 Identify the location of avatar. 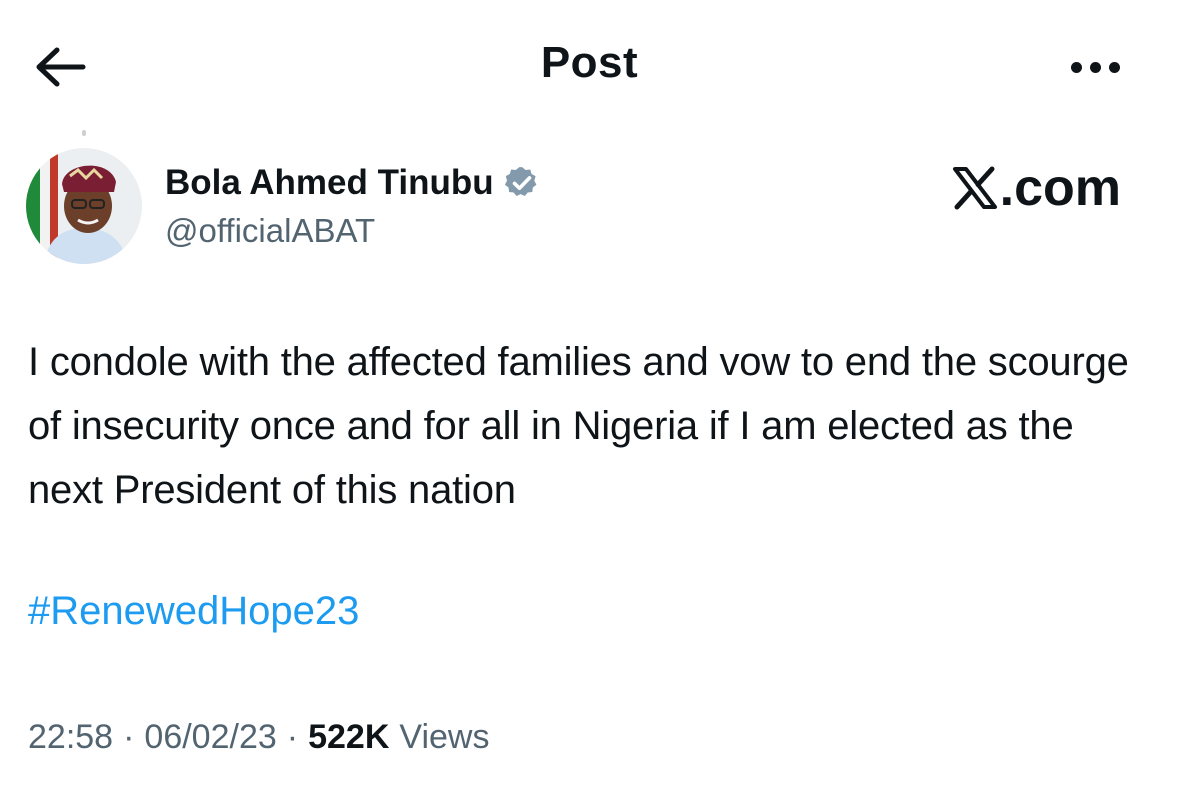
(84, 206).